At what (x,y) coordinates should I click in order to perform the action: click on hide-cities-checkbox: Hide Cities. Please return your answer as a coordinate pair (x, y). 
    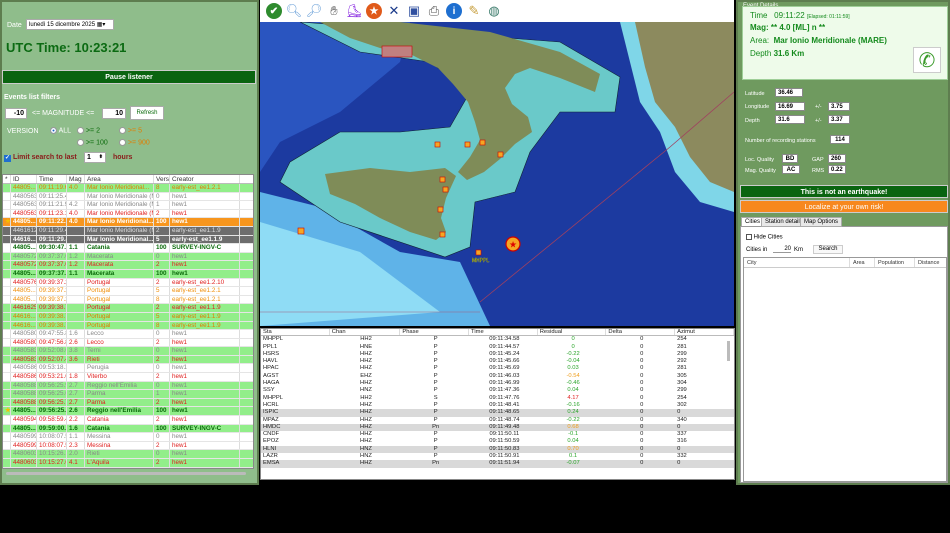
    Looking at the image, I should click on (764, 237).